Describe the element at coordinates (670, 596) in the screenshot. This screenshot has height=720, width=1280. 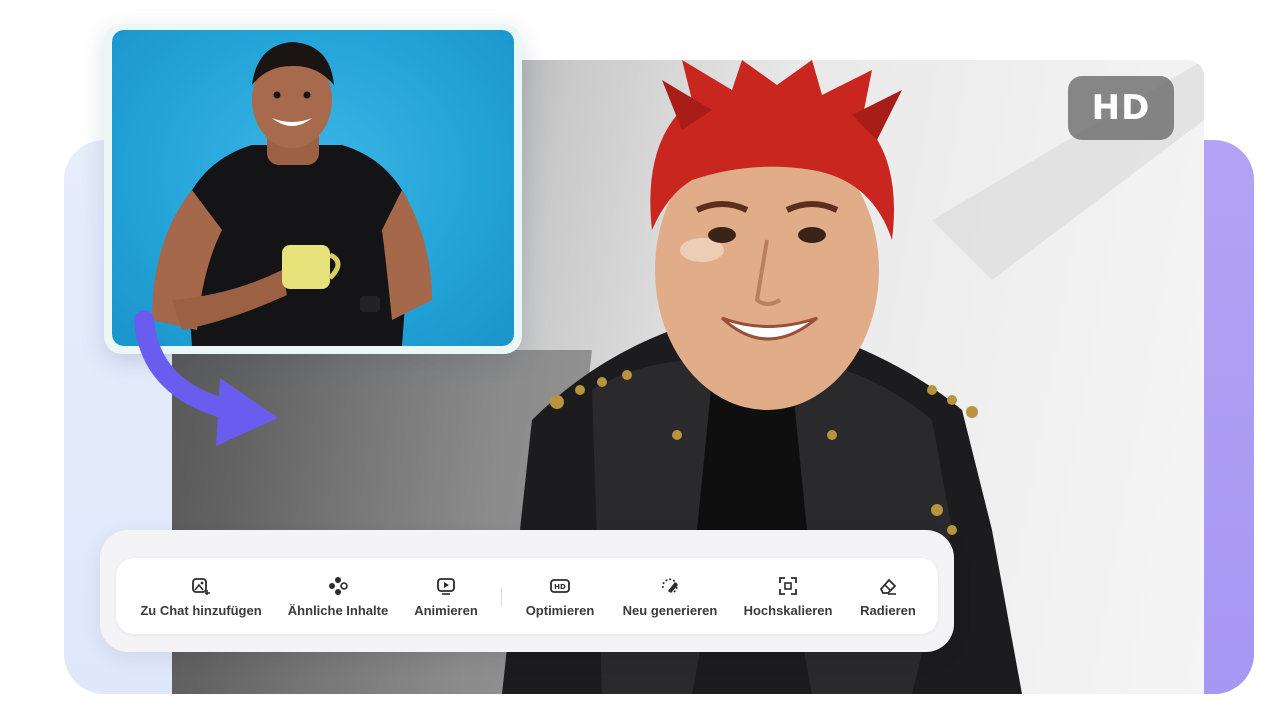
I see `regenerate-button: Neu generieren` at that location.